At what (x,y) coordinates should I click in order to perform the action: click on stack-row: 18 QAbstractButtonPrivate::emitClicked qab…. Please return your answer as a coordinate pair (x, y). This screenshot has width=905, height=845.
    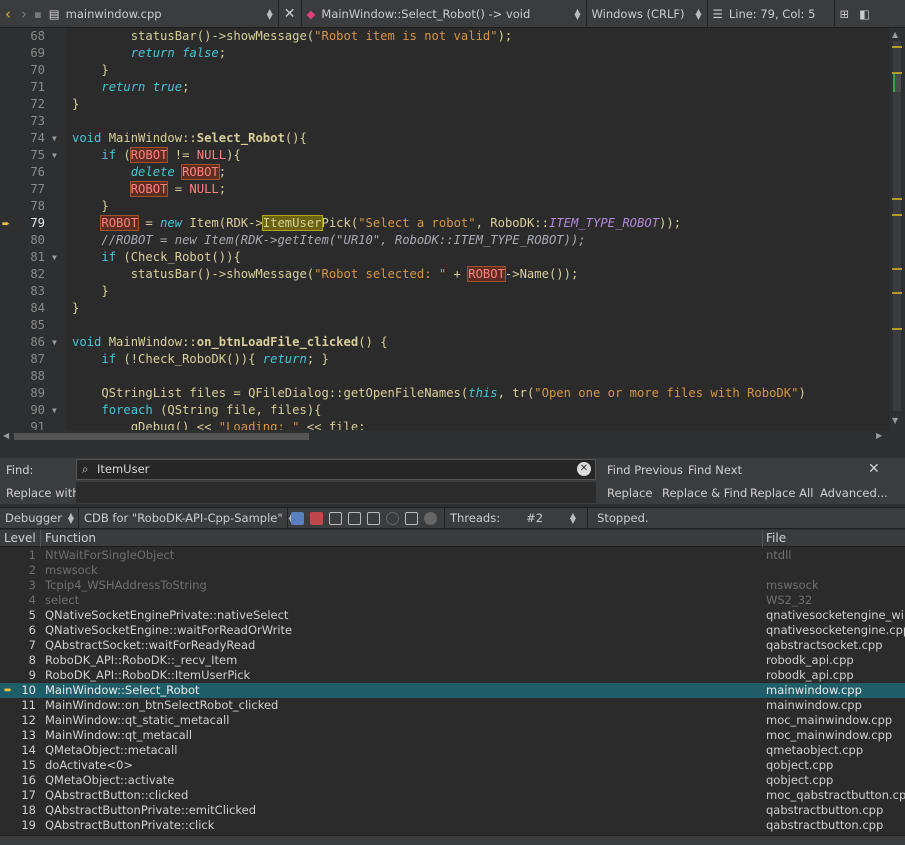
    Looking at the image, I should click on (452, 810).